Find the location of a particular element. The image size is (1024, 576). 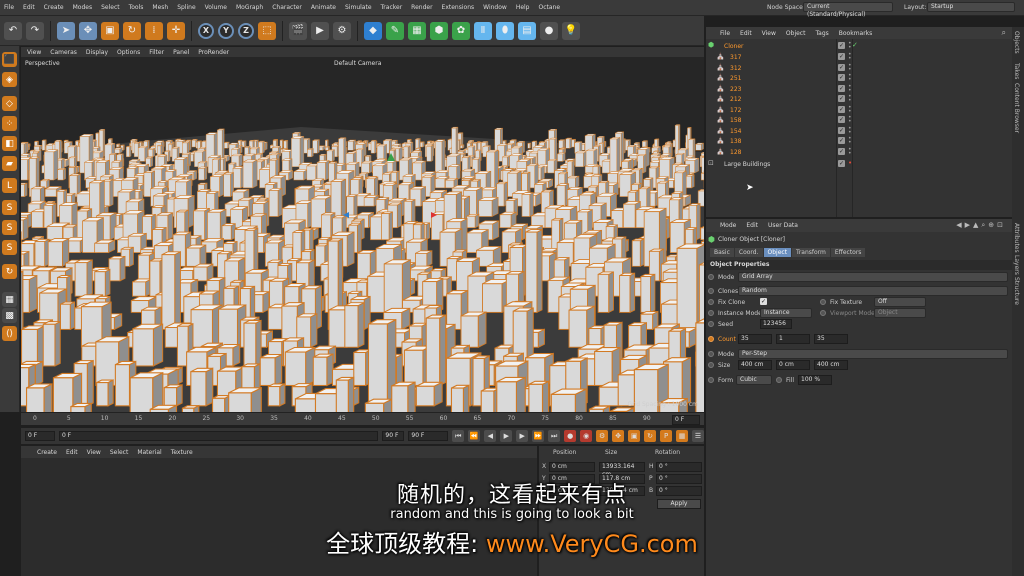

camera-icon: ● is located at coordinates (549, 30).